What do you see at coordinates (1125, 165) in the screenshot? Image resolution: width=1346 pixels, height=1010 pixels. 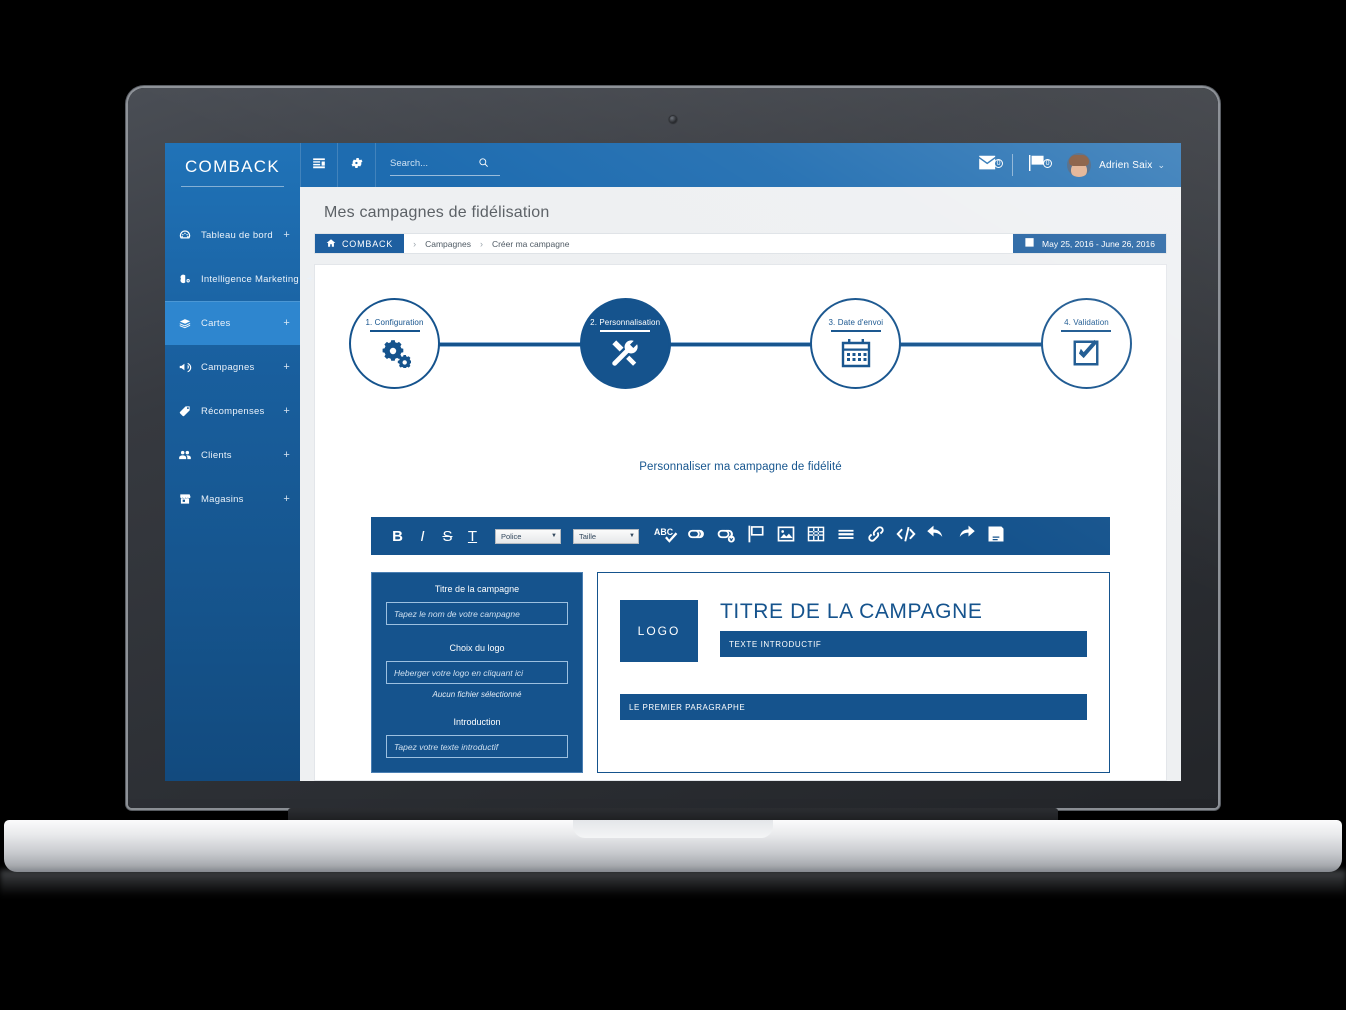 I see `user-name-label: Adrien Saix` at bounding box center [1125, 165].